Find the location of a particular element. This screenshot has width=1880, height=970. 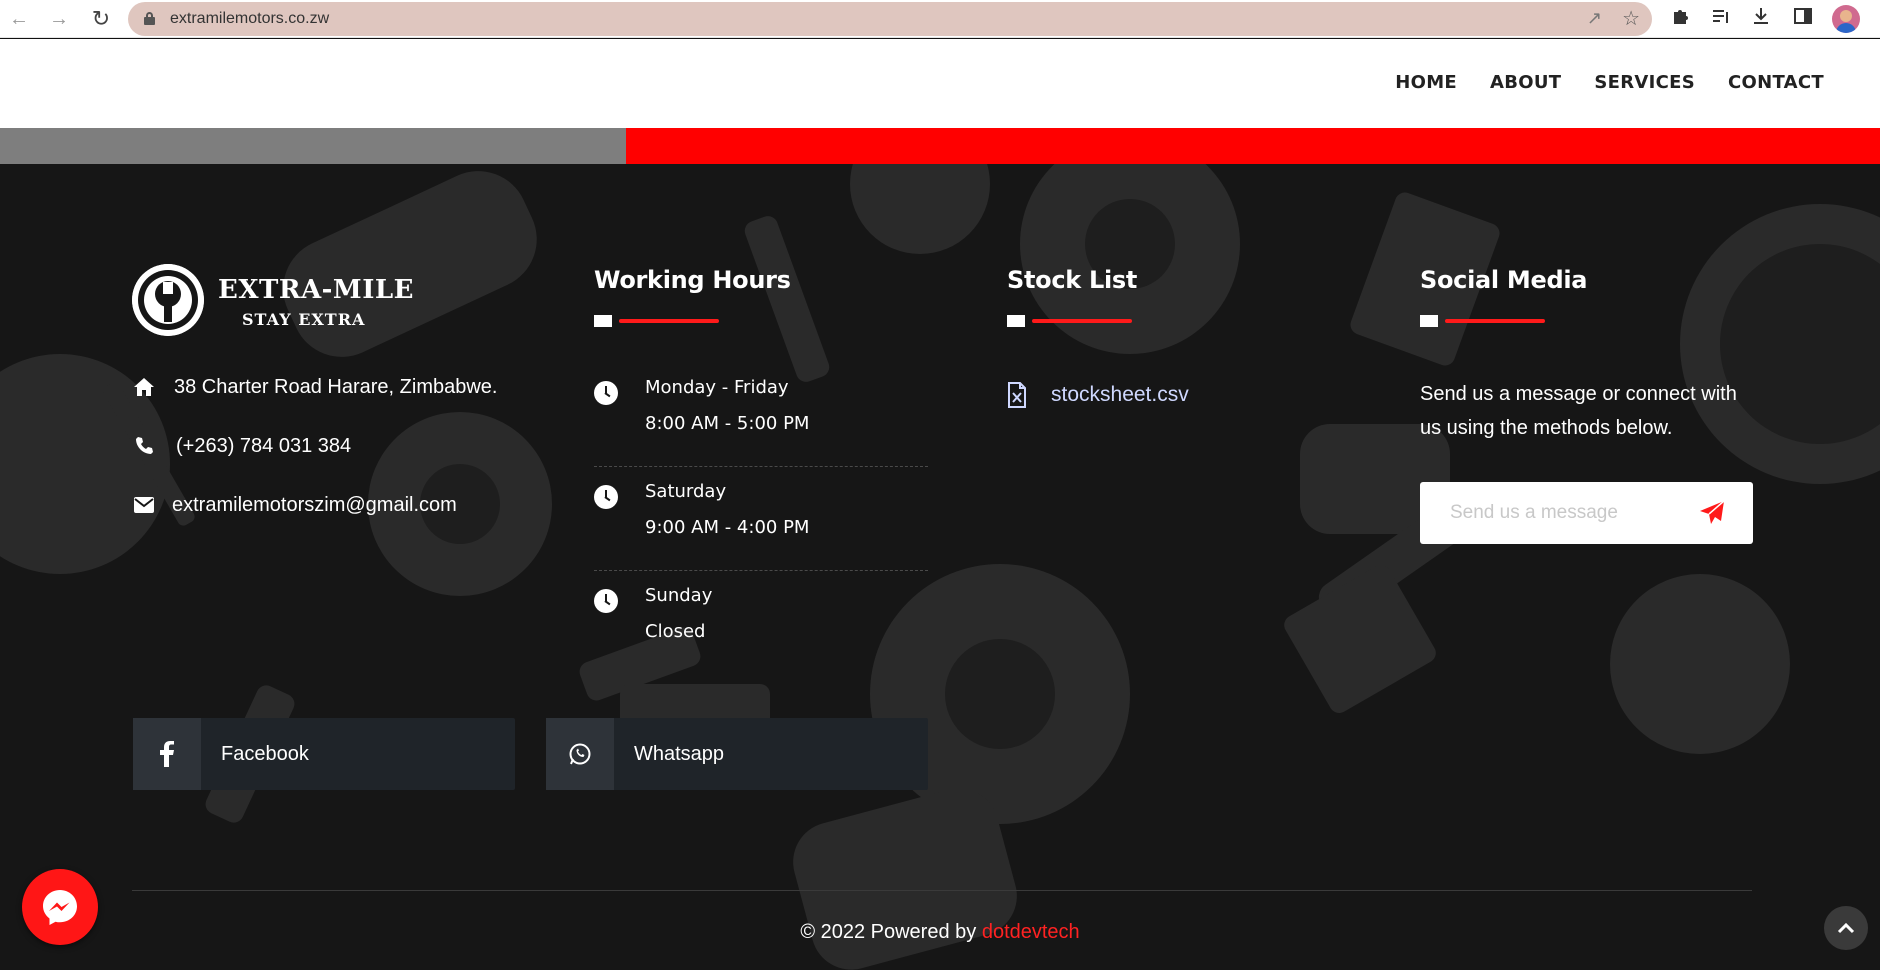

stock-list-title-underline is located at coordinates (1072, 321).